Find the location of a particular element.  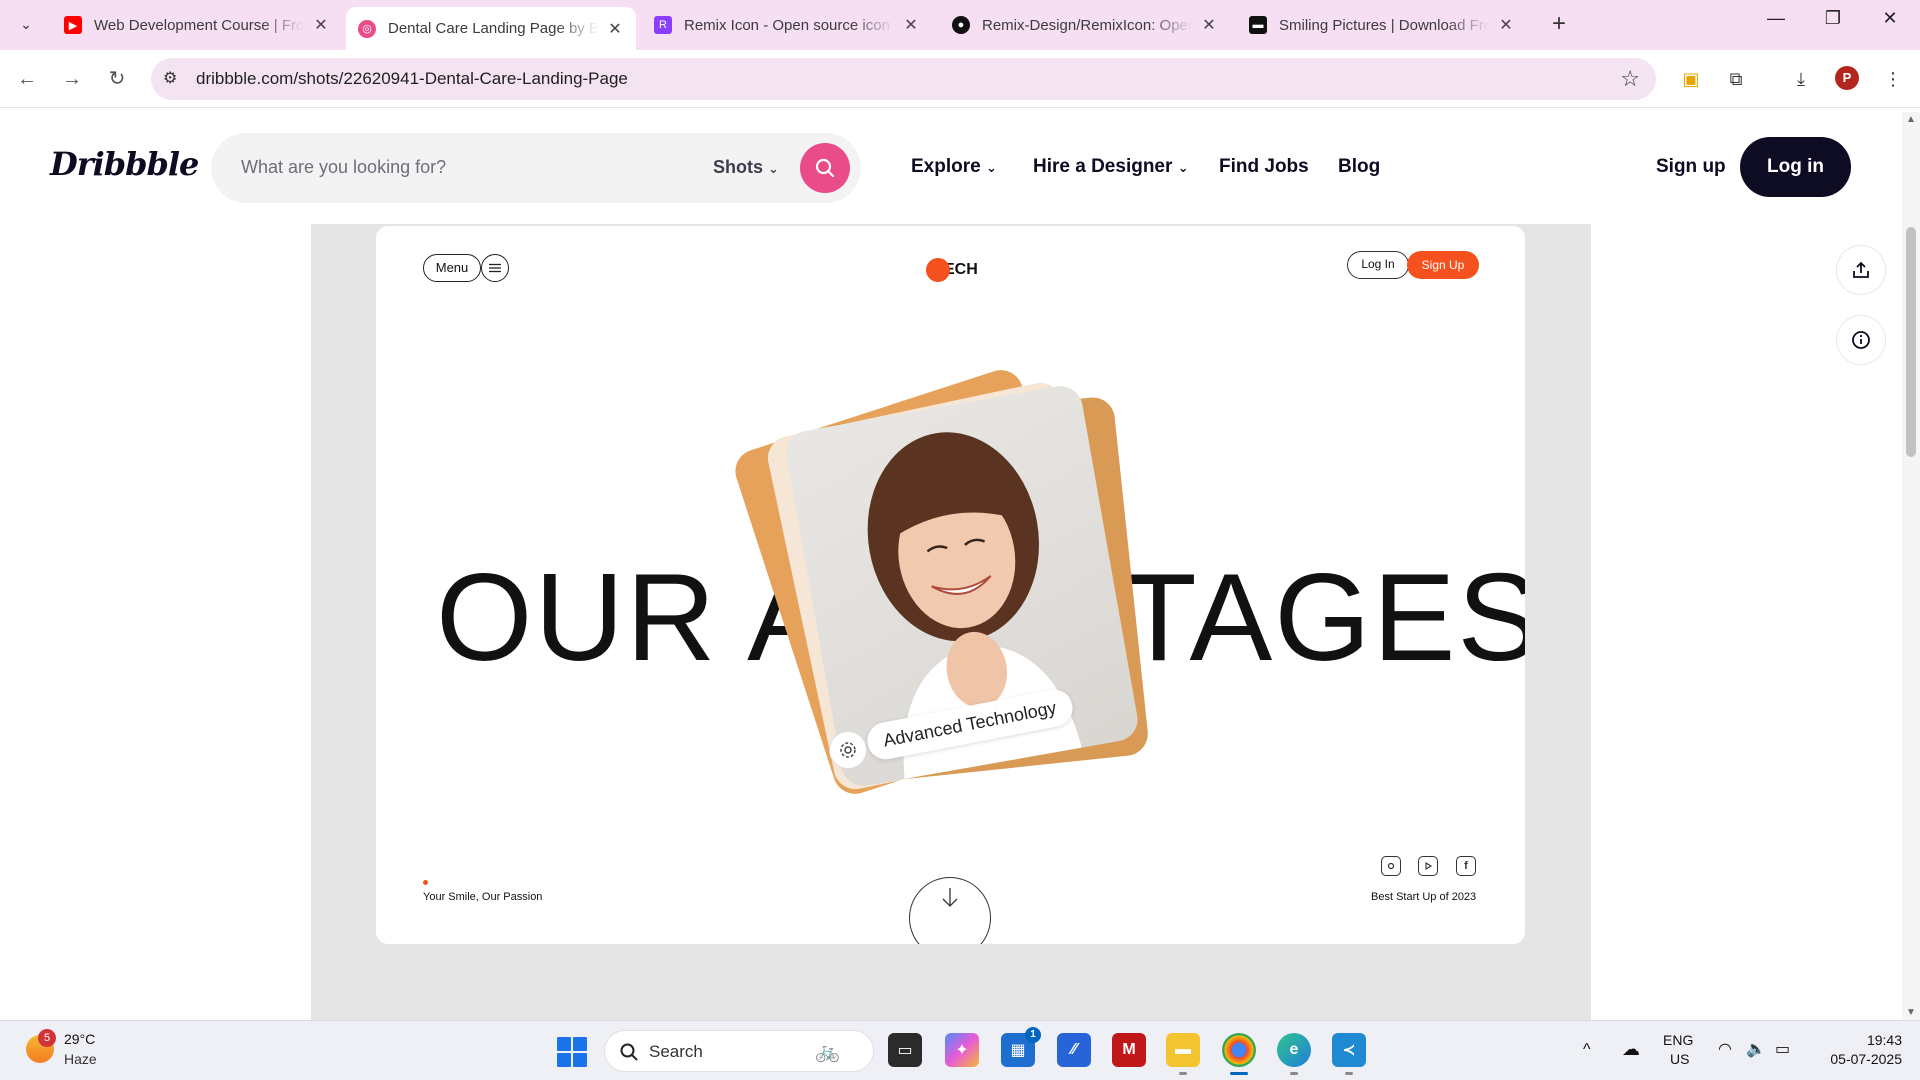

nav-explore: Explore ⌄ is located at coordinates (954, 167).